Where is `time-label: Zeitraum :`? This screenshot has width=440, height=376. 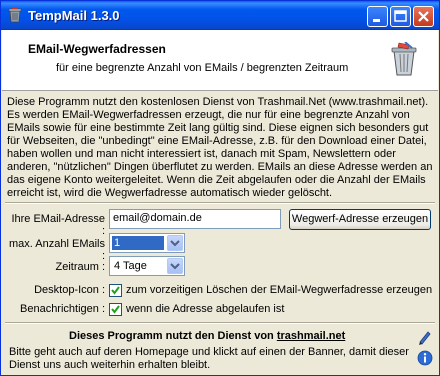 time-label: Zeitraum : is located at coordinates (80, 267).